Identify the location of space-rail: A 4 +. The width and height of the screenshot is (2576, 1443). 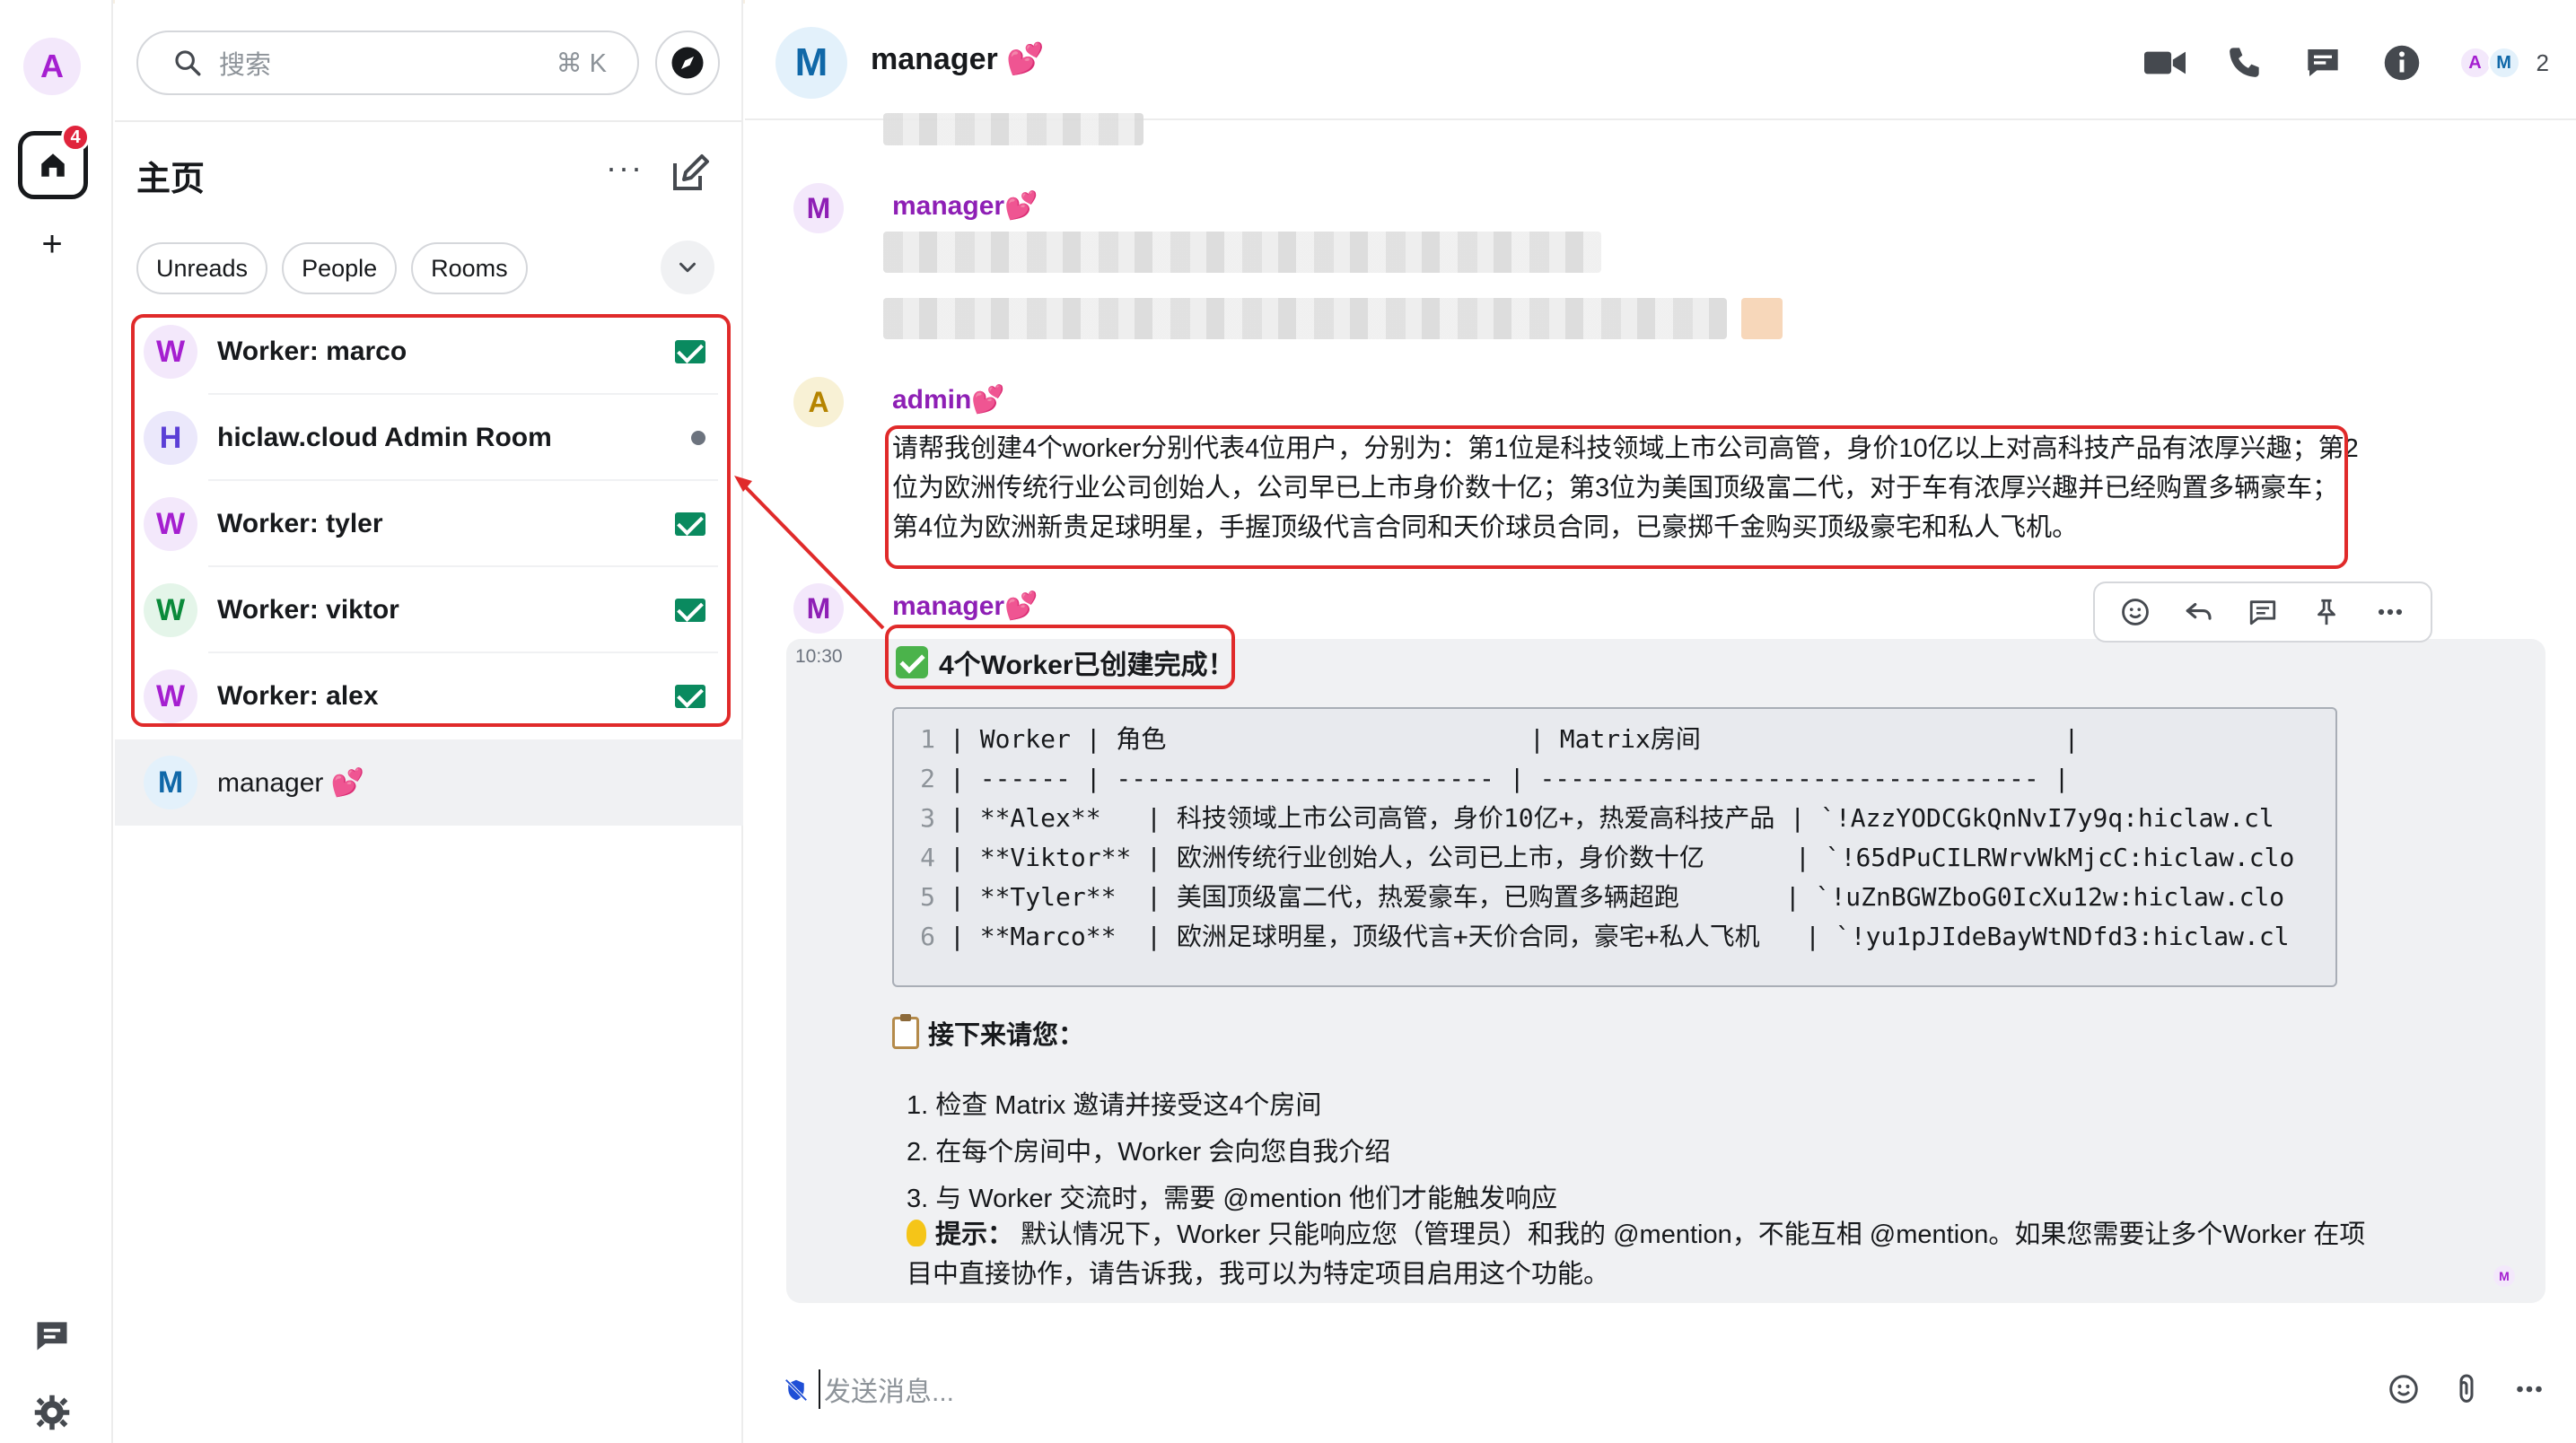
(56, 721).